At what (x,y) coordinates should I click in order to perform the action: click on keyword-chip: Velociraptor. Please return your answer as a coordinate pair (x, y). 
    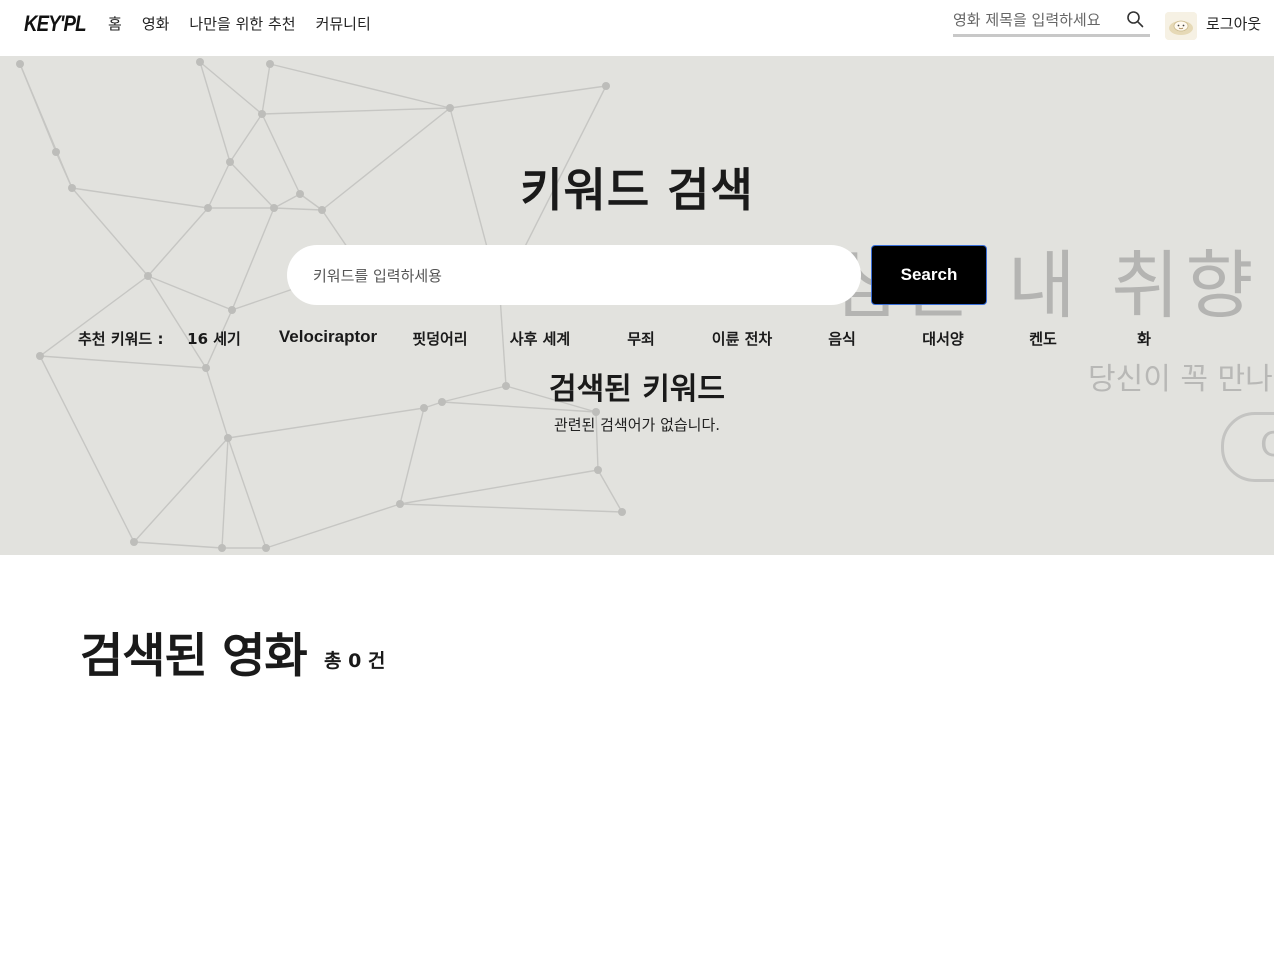
    Looking at the image, I should click on (328, 337).